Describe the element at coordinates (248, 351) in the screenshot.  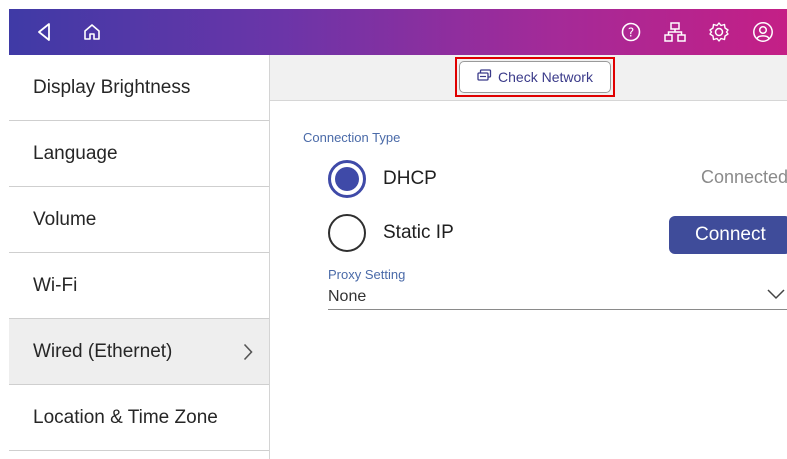
I see `chevron-right-icon` at that location.